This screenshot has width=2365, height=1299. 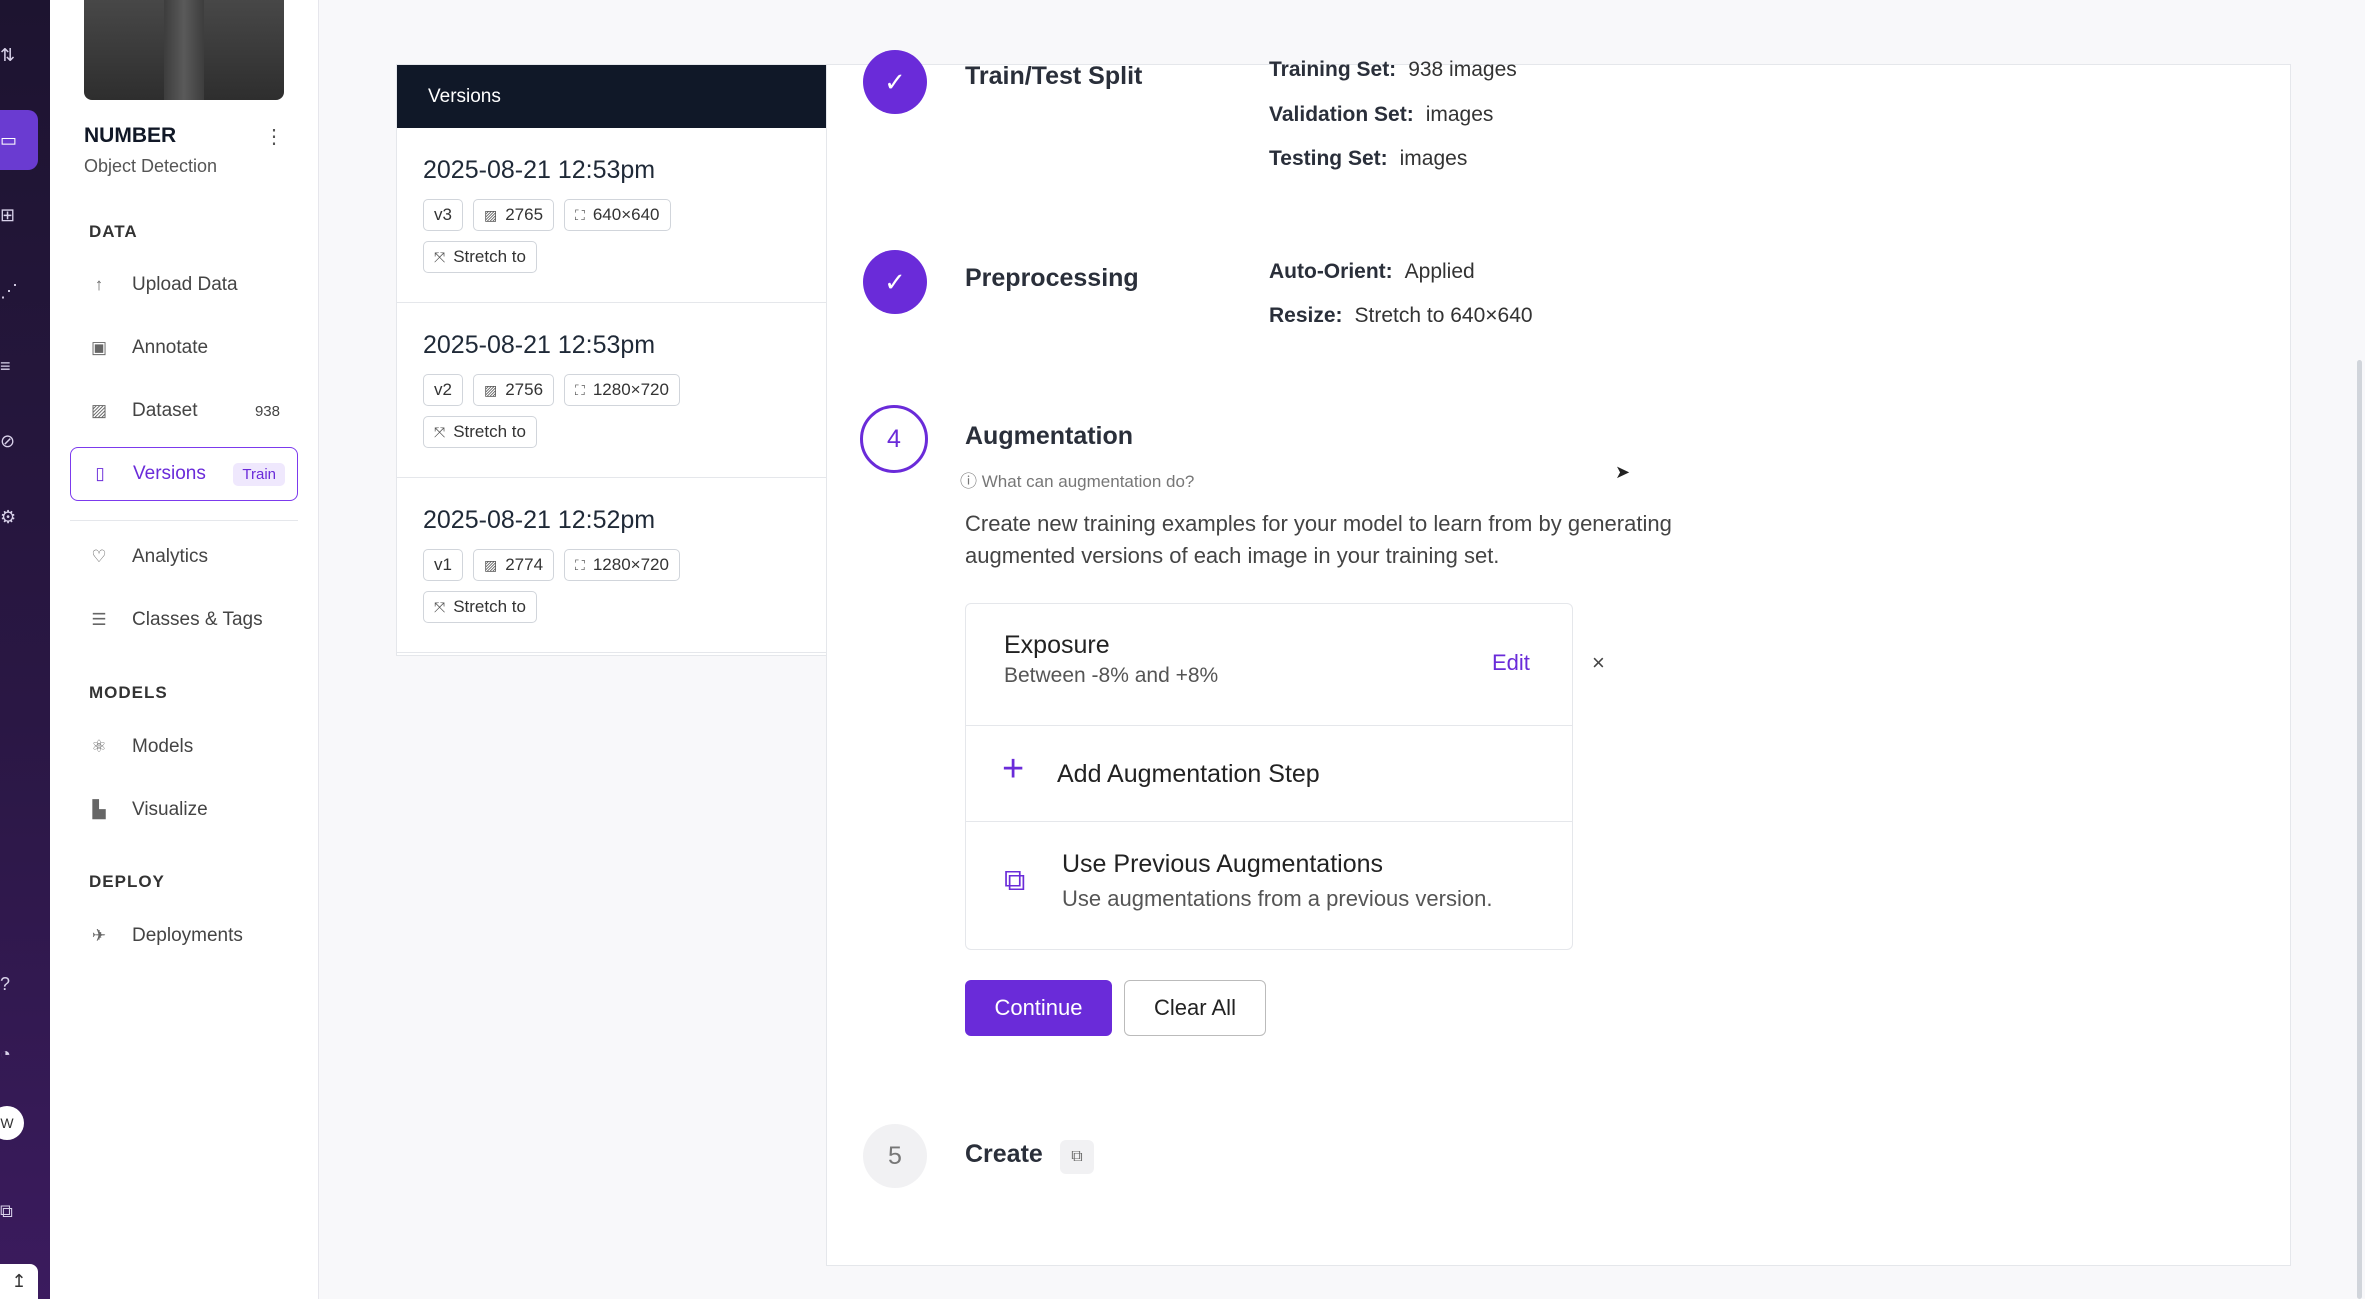 I want to click on analytics-rail-icon: ⋰, so click(x=9, y=291).